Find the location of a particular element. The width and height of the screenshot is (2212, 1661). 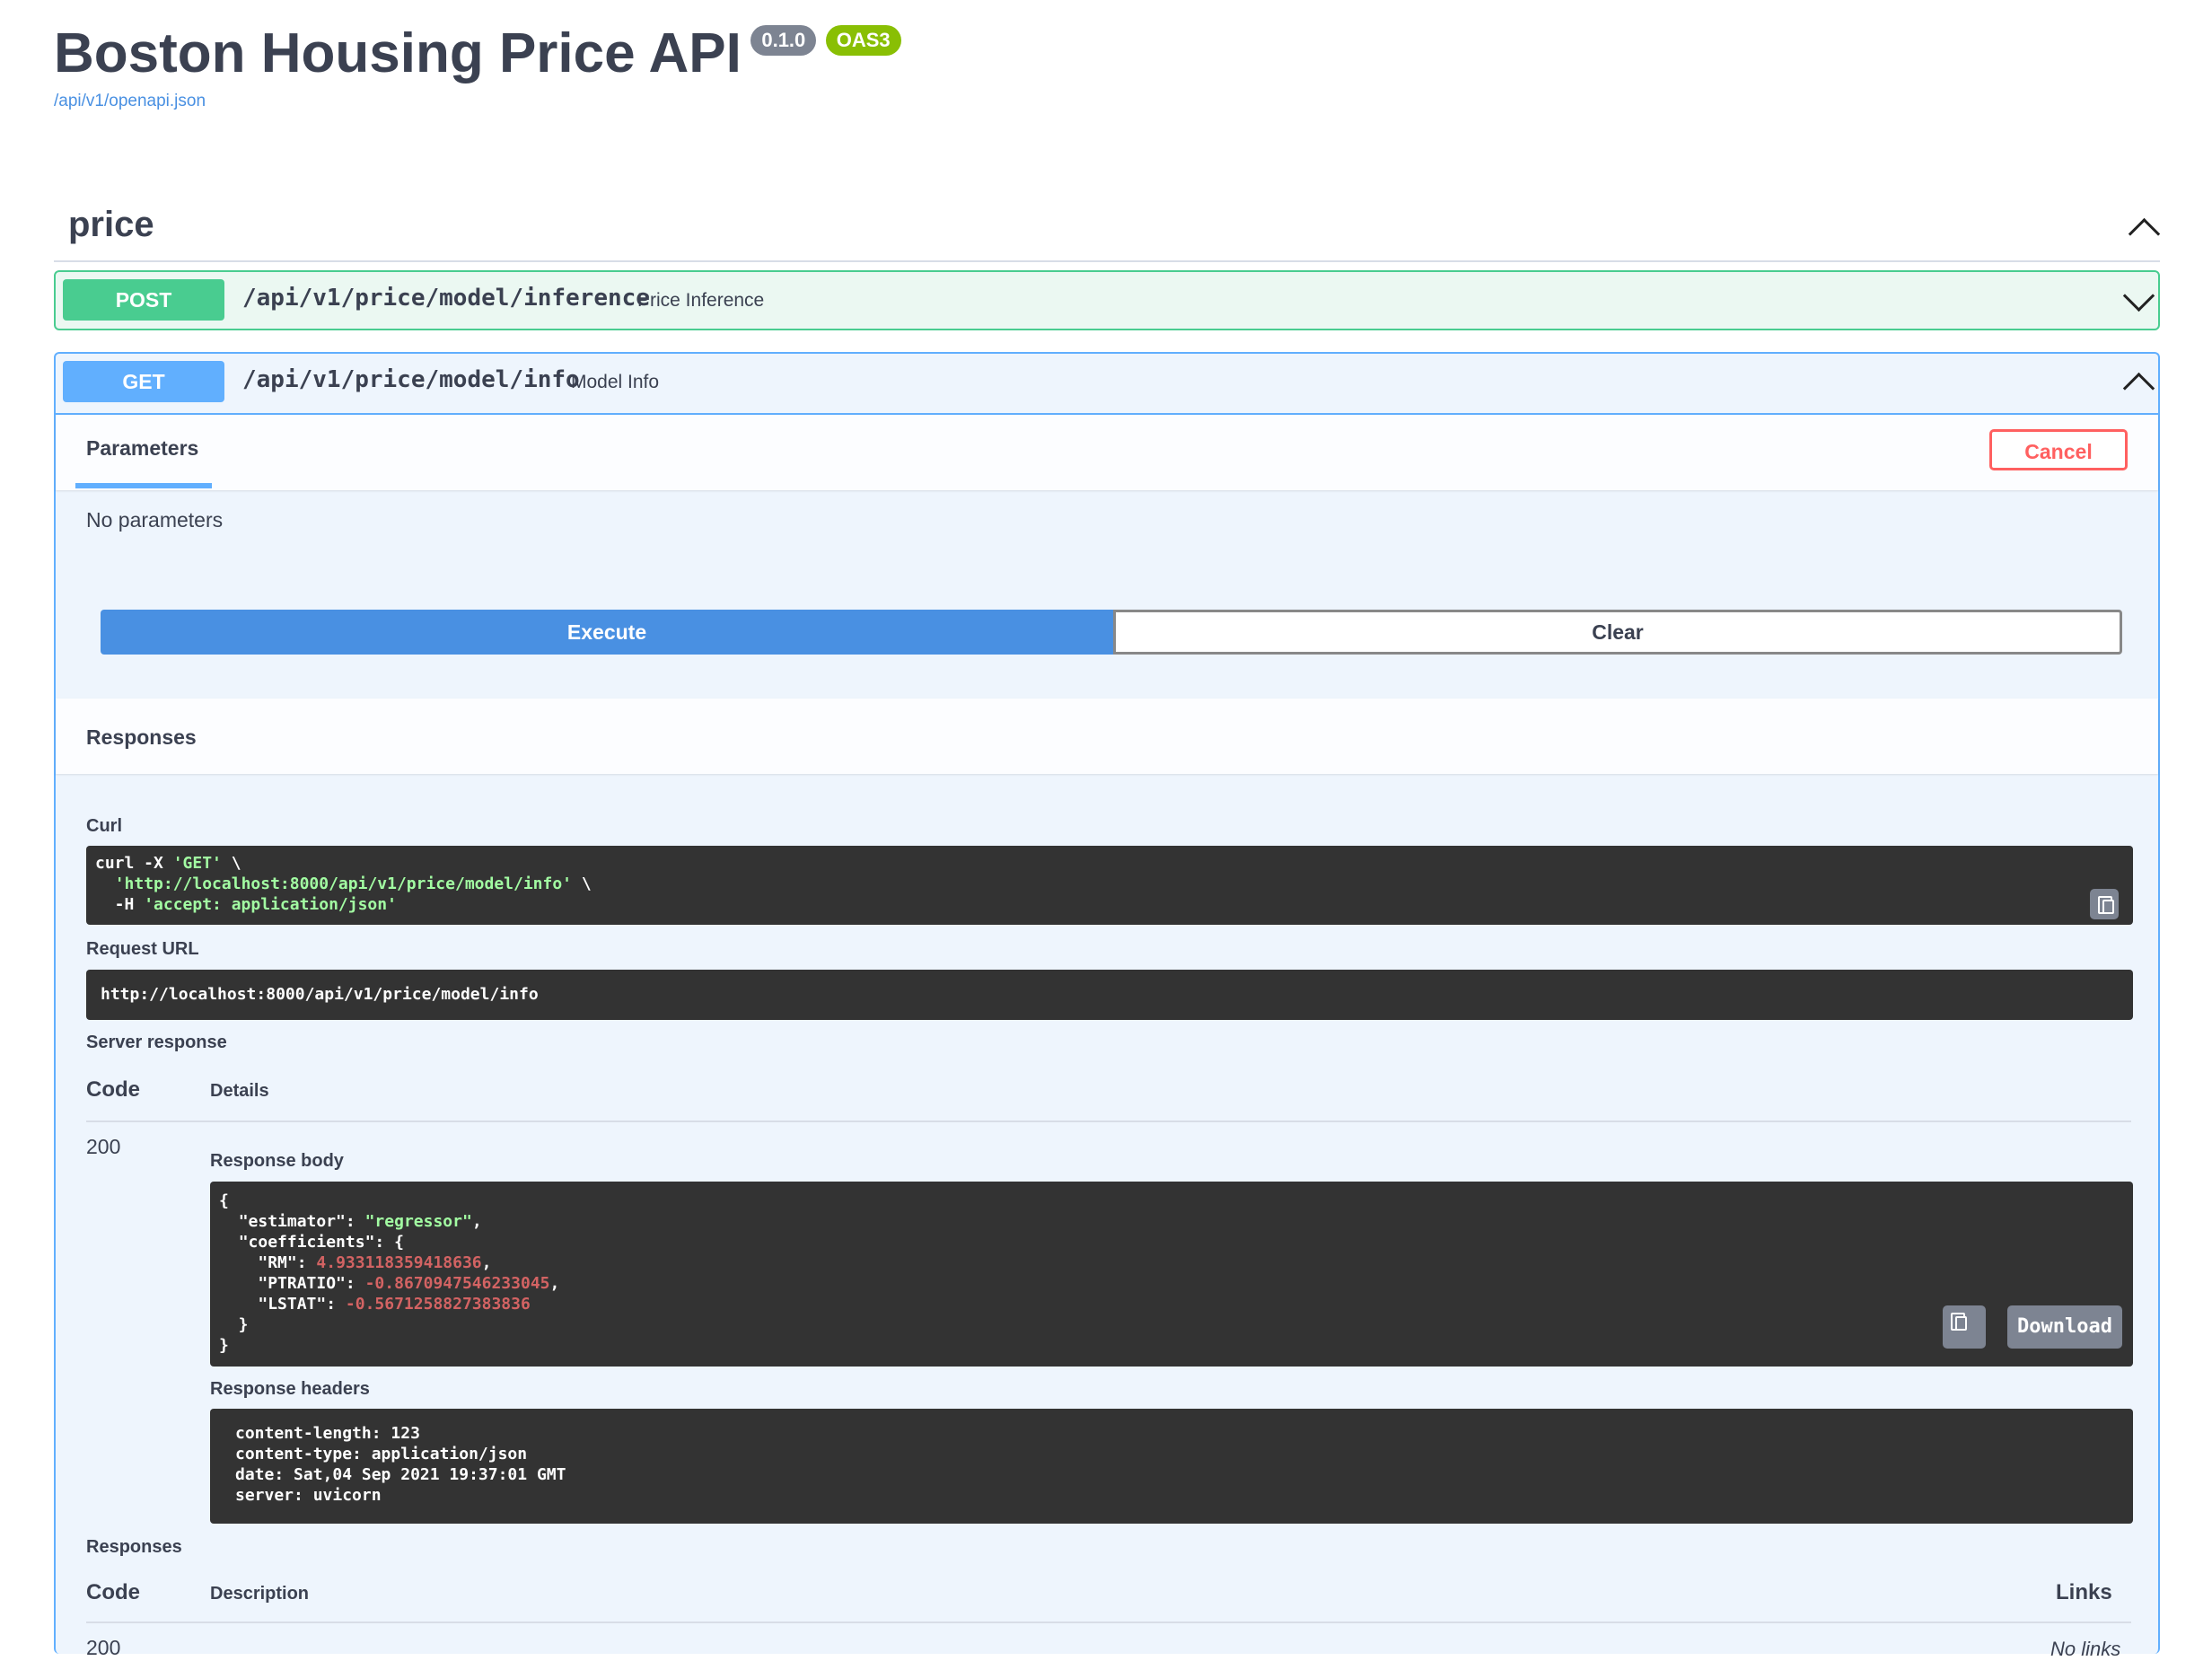

header-line: server: uvicorn is located at coordinates (308, 1496).